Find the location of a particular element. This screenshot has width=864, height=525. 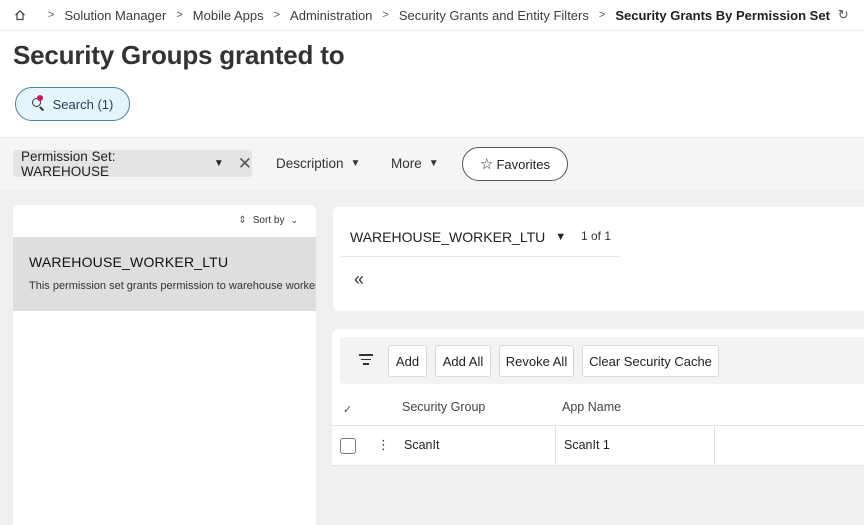

breadcrumb-item-administration: Administration is located at coordinates (331, 15).